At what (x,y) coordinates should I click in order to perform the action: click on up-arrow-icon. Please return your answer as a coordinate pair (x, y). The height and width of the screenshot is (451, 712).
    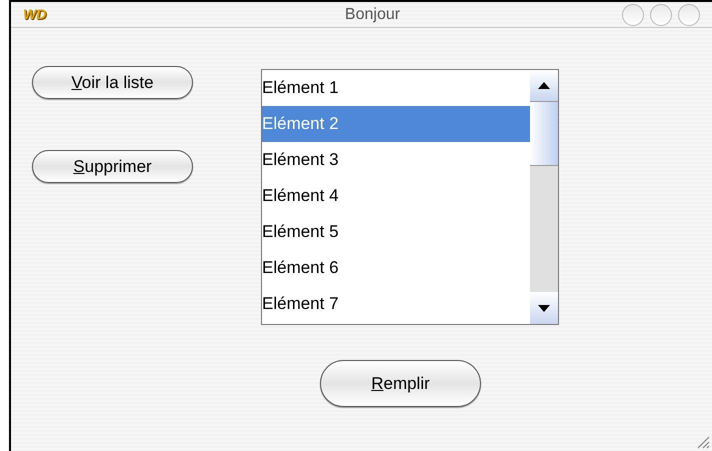
    Looking at the image, I should click on (544, 85).